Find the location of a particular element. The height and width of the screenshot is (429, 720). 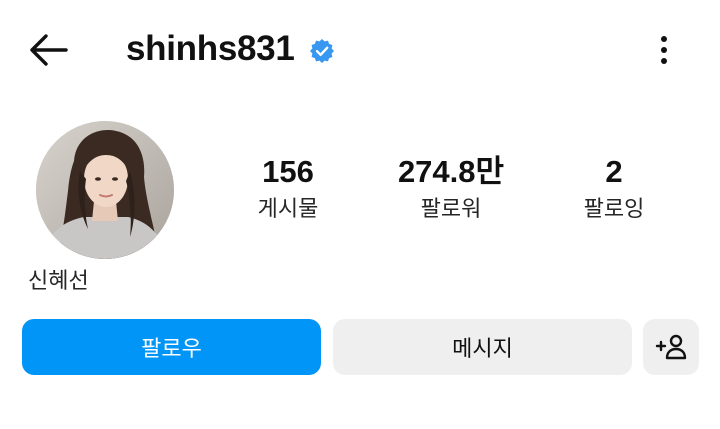

profile-avatar is located at coordinates (105, 190).